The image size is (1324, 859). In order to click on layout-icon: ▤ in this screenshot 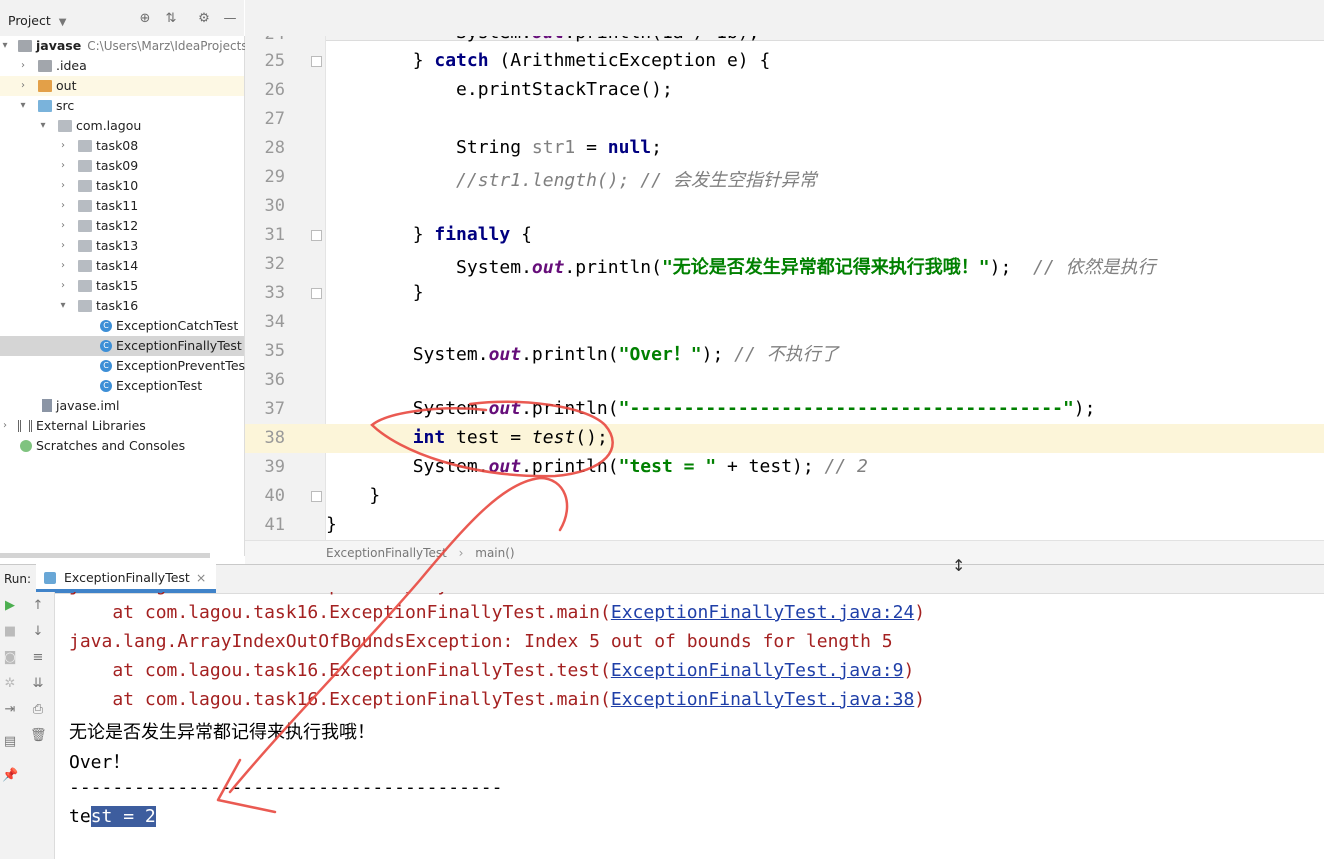, I will do `click(10, 742)`.